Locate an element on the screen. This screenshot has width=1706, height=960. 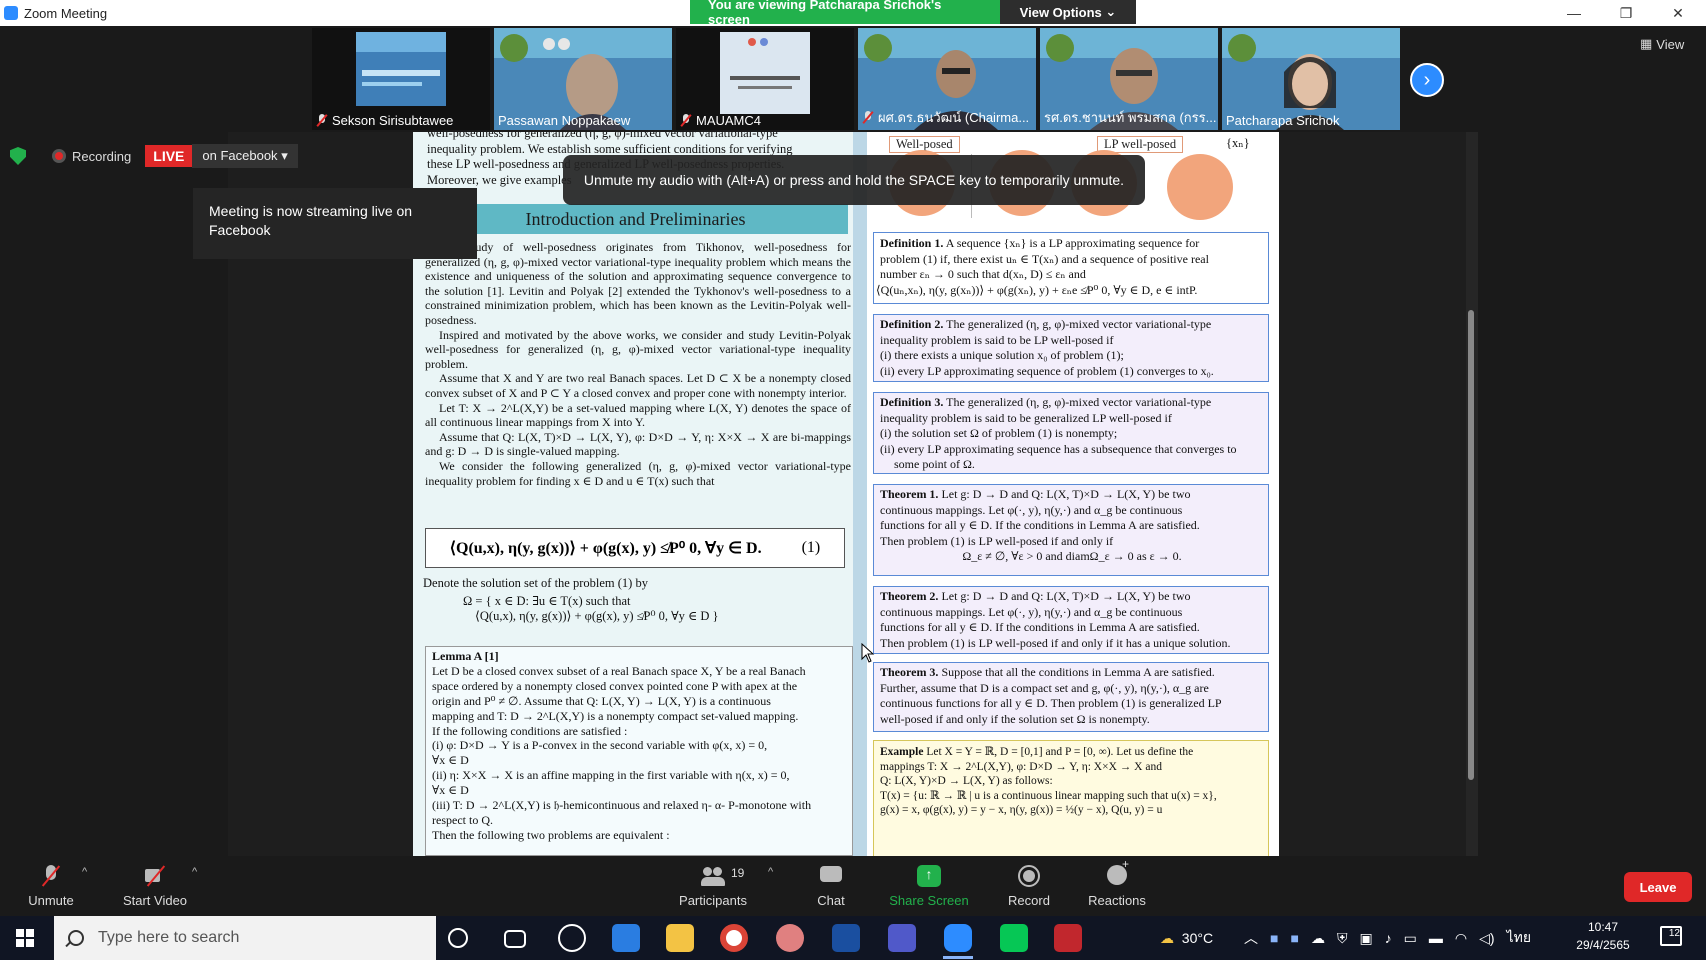
tray-device-icon: ▣ is located at coordinates (1365, 938).